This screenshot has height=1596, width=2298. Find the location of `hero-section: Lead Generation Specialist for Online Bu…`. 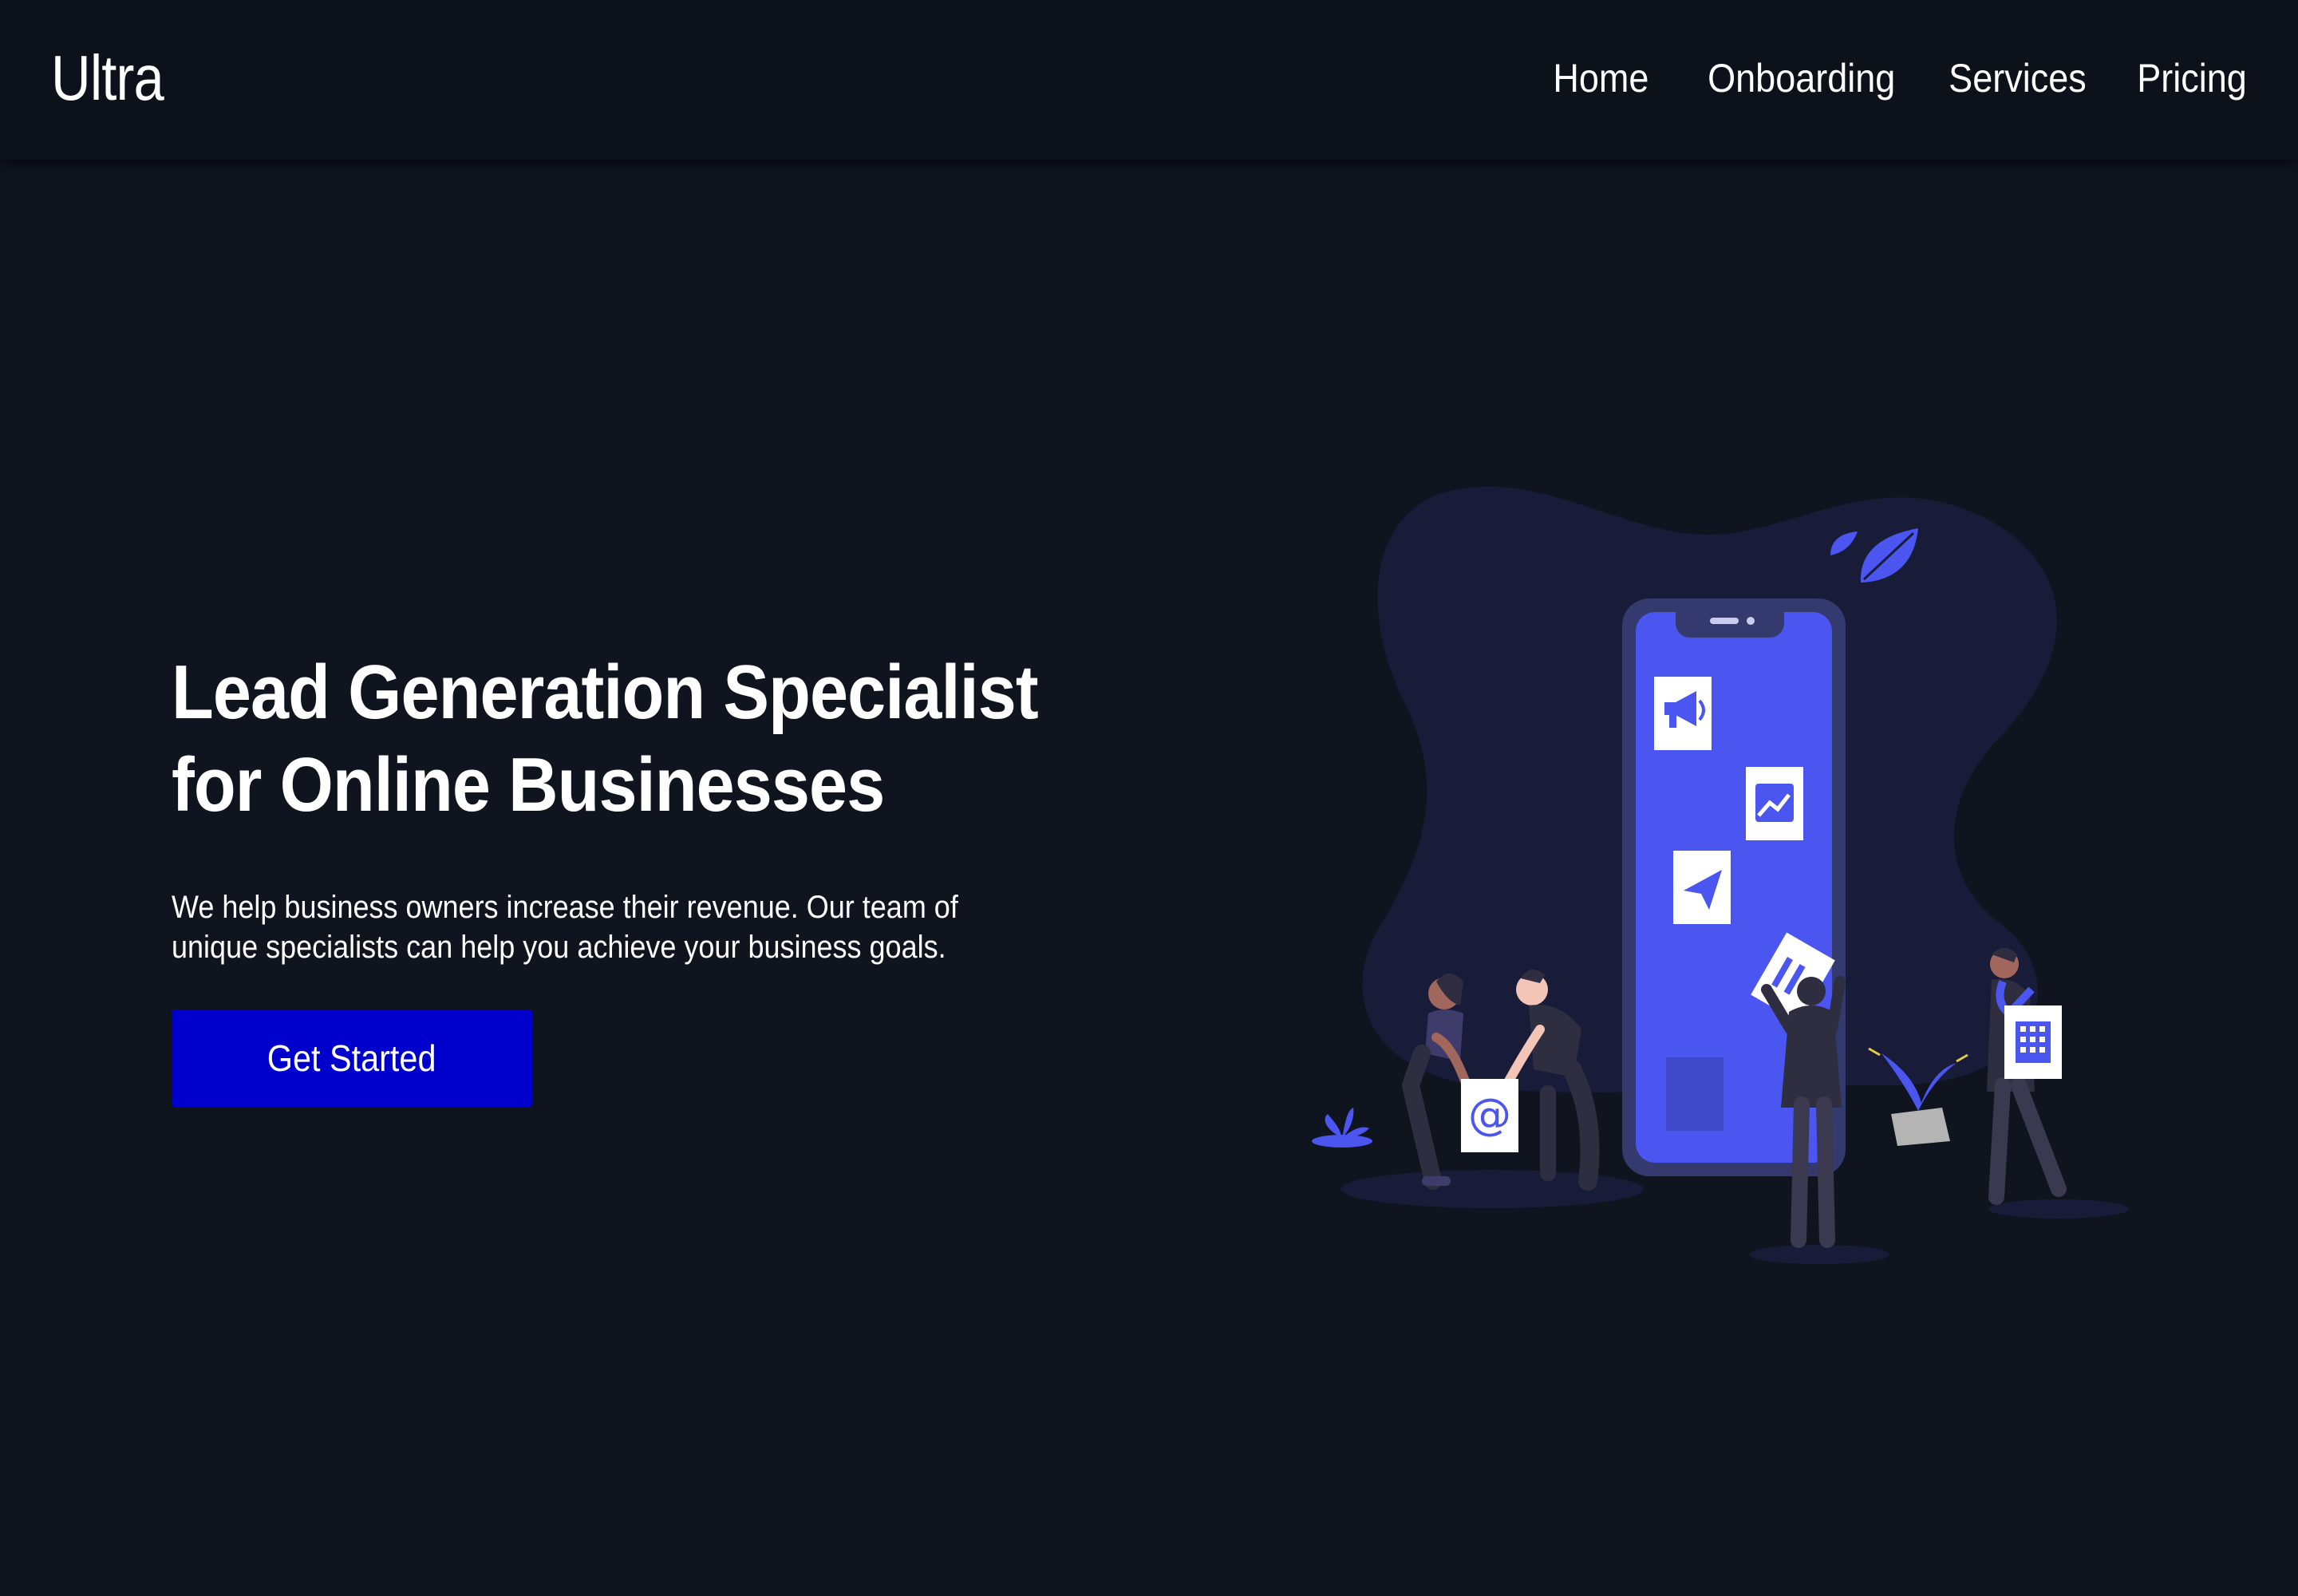

hero-section: Lead Generation Specialist for Online Bu… is located at coordinates (611, 806).